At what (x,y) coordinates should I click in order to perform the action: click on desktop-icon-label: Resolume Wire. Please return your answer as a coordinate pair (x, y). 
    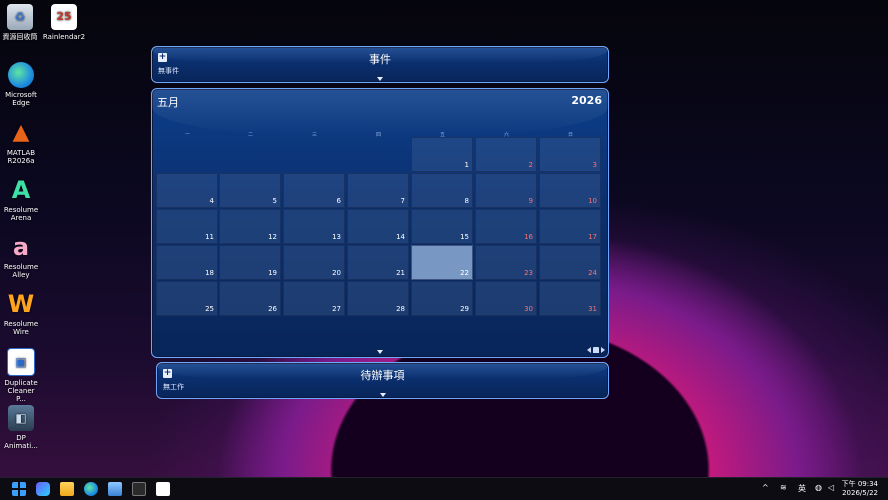
    Looking at the image, I should click on (21, 328).